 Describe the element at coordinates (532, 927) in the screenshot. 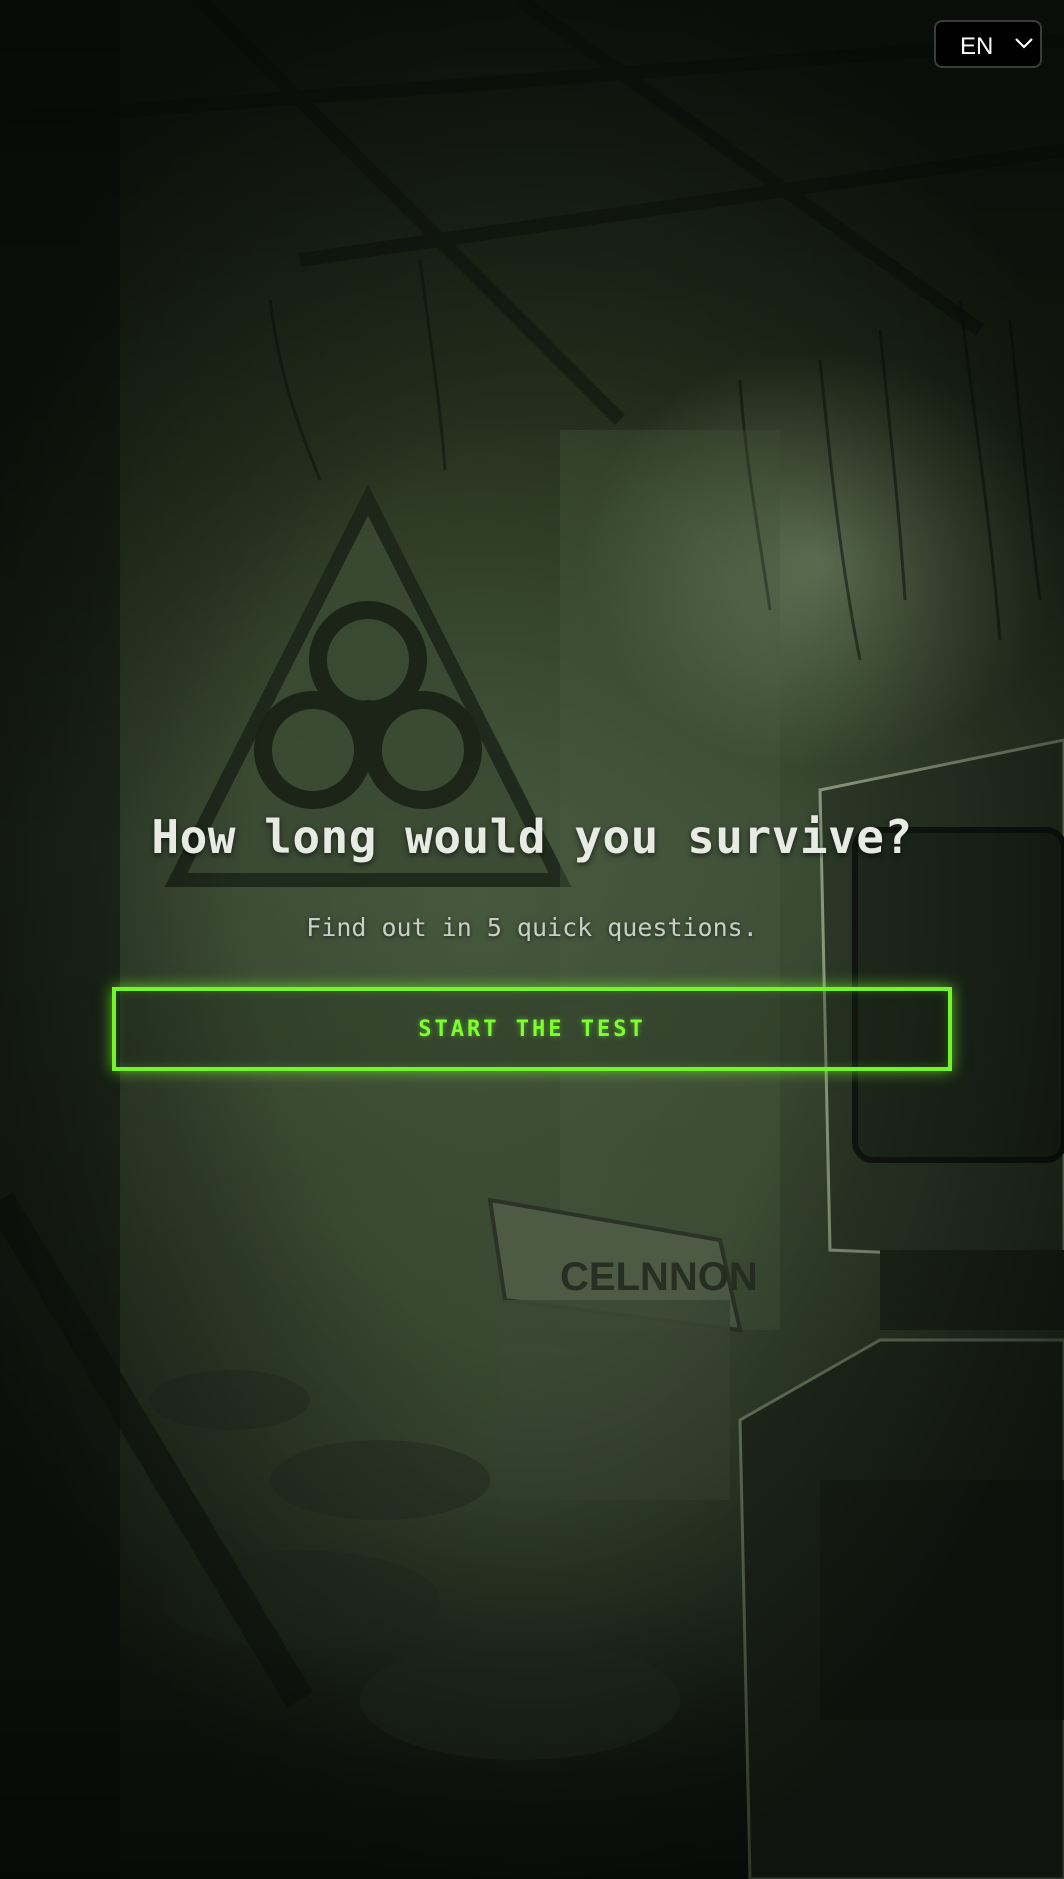

I see `hero-subtitle: Find out in 5 quick questions.` at that location.